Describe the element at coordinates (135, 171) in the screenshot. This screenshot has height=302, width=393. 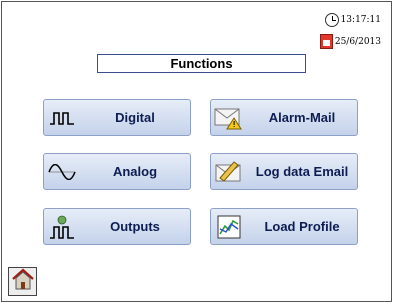
I see `analog-label: Analog` at that location.